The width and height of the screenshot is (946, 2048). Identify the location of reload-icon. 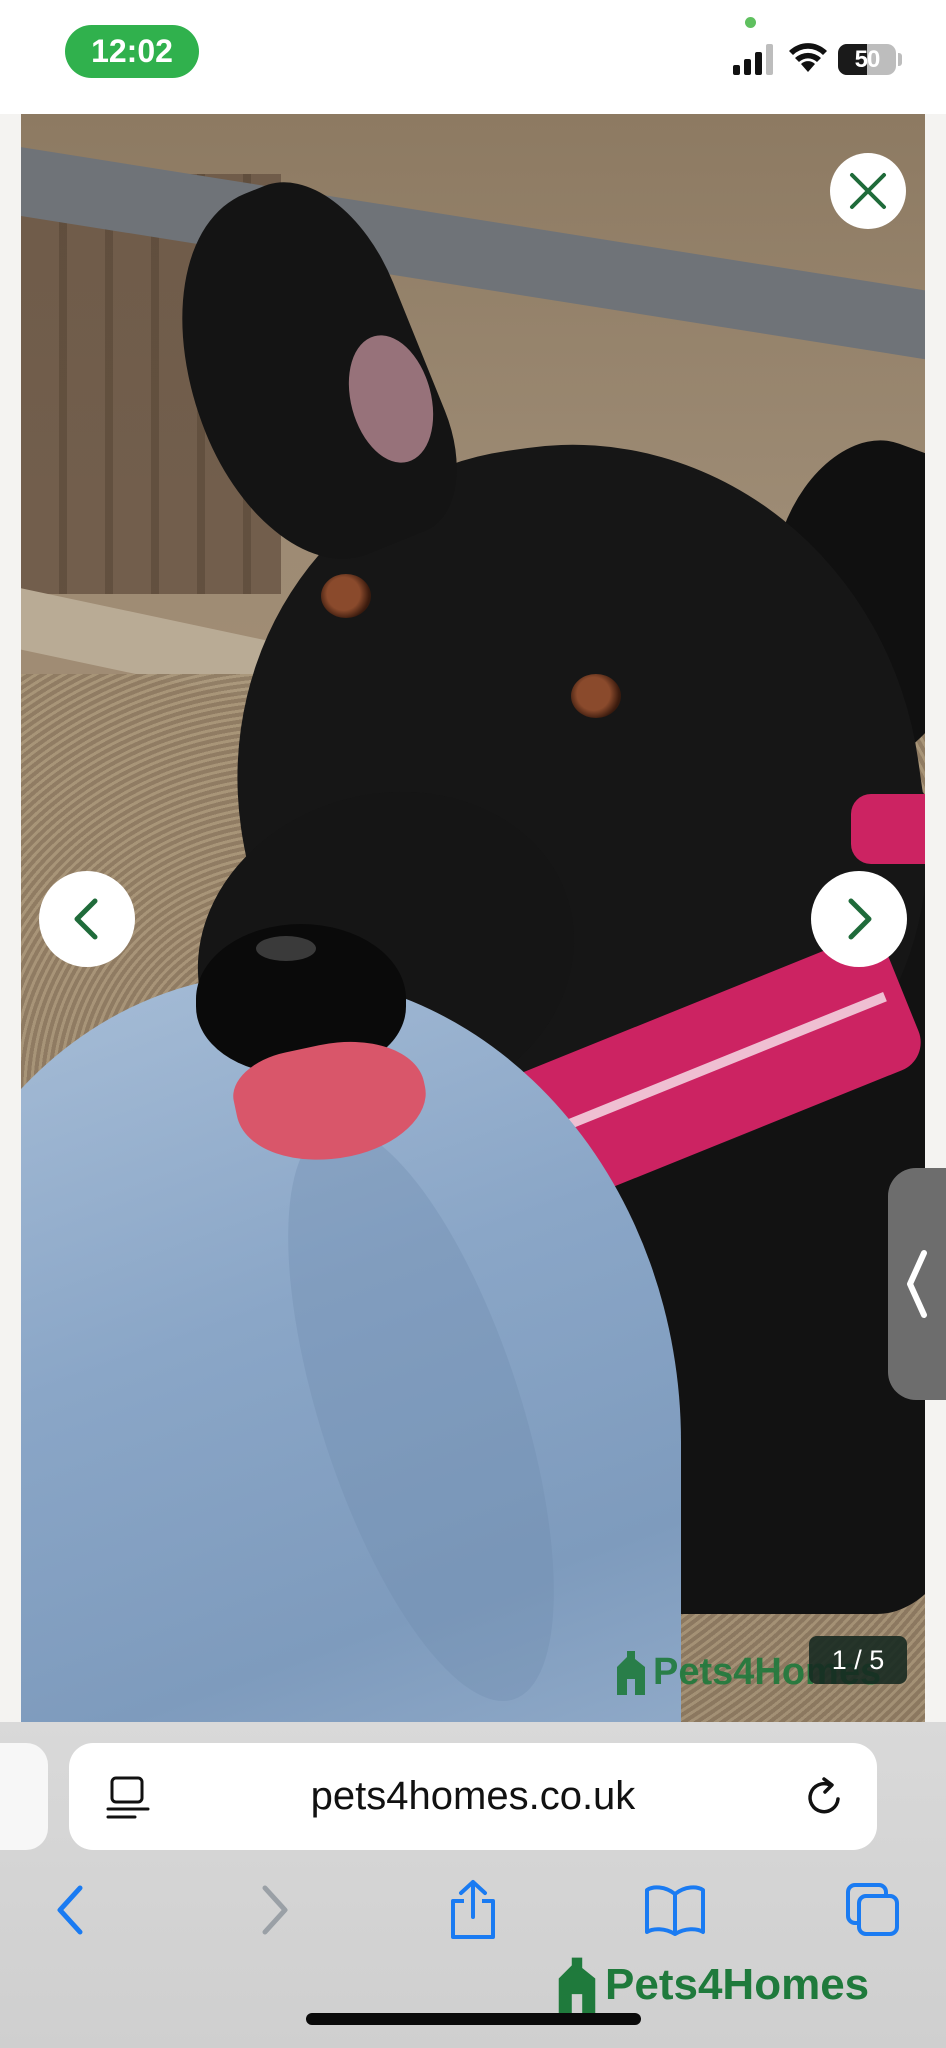
(824, 1797).